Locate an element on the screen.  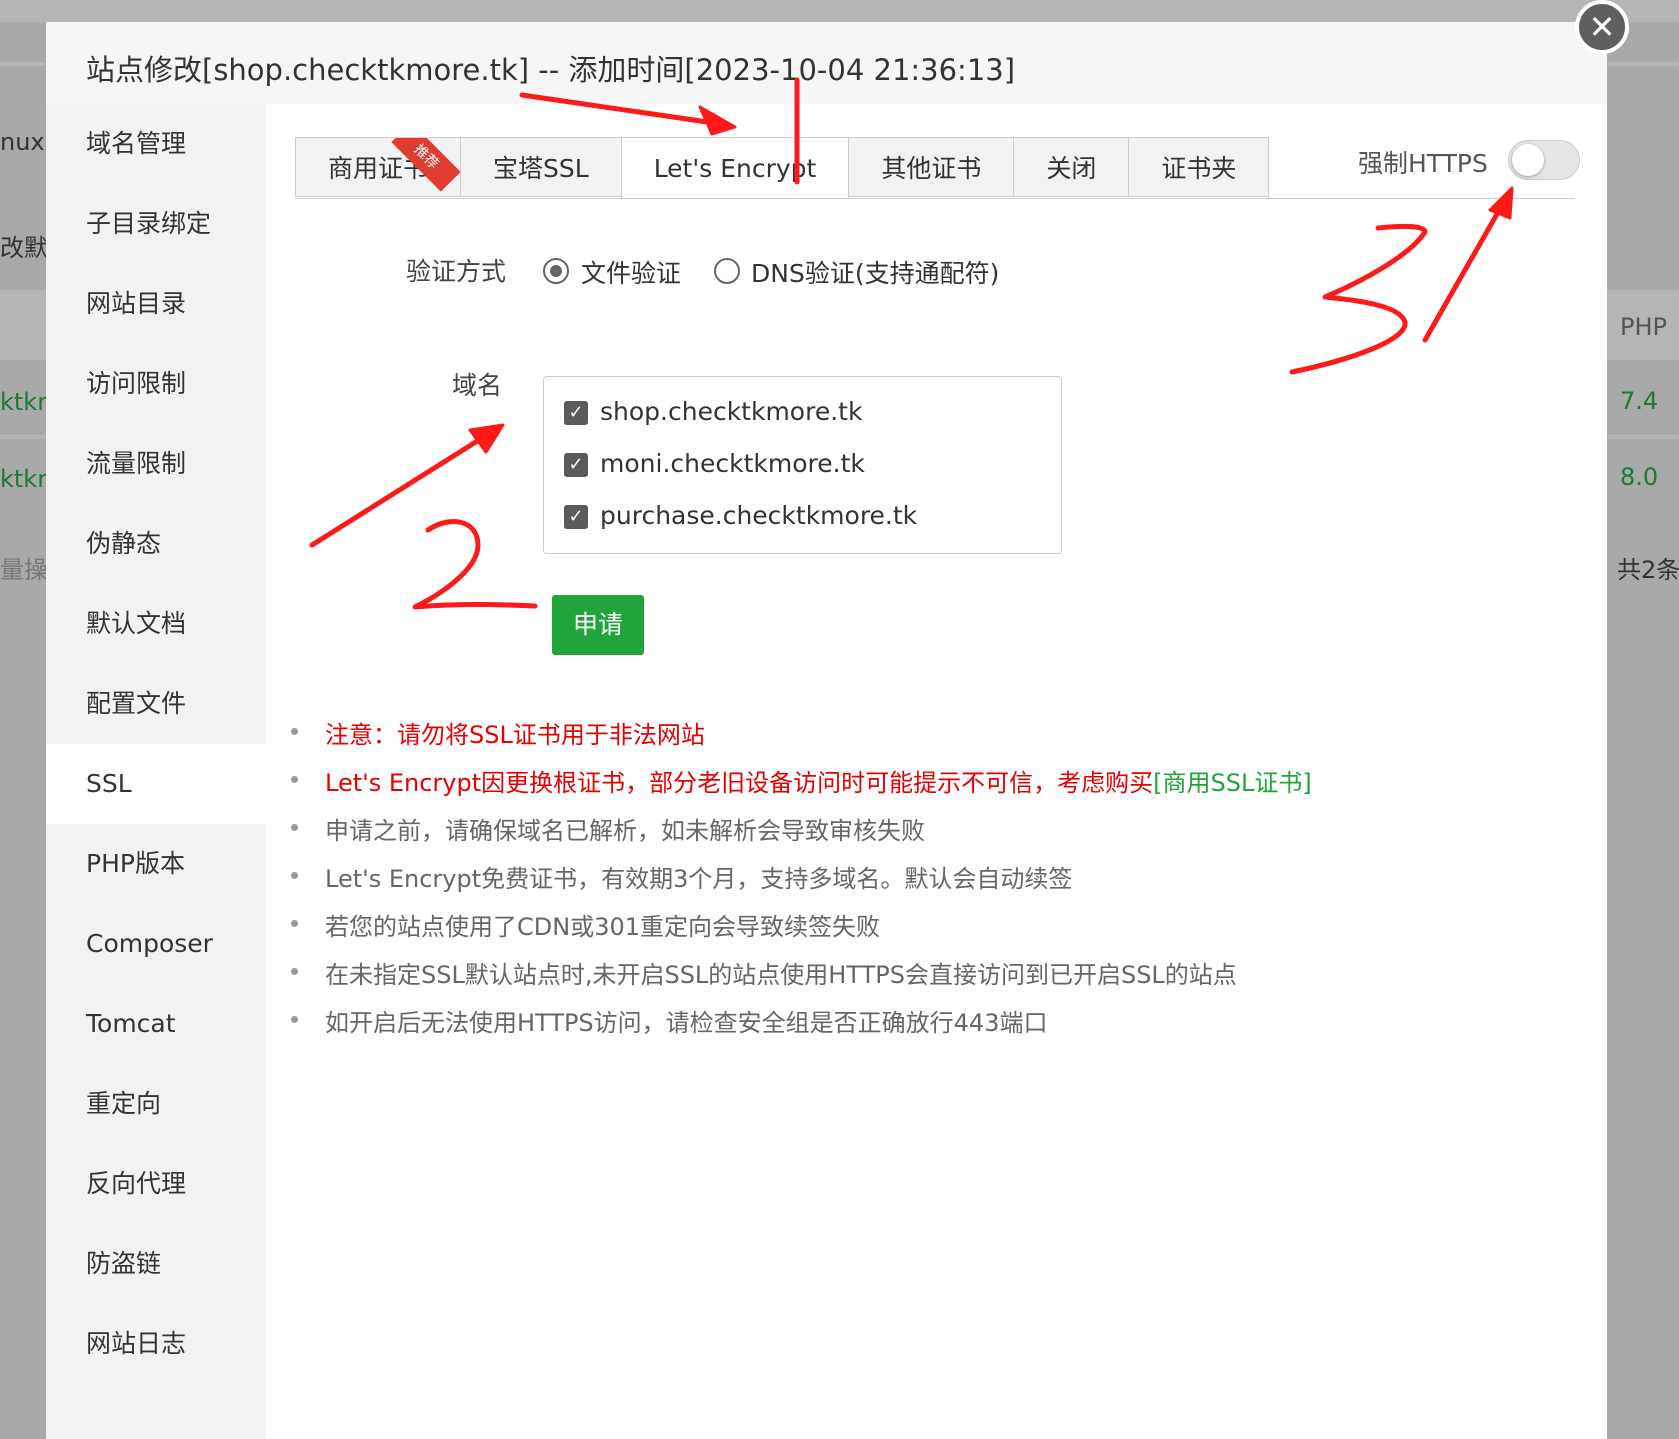
domain-name: shop.checktkmore.tk is located at coordinates (731, 411).